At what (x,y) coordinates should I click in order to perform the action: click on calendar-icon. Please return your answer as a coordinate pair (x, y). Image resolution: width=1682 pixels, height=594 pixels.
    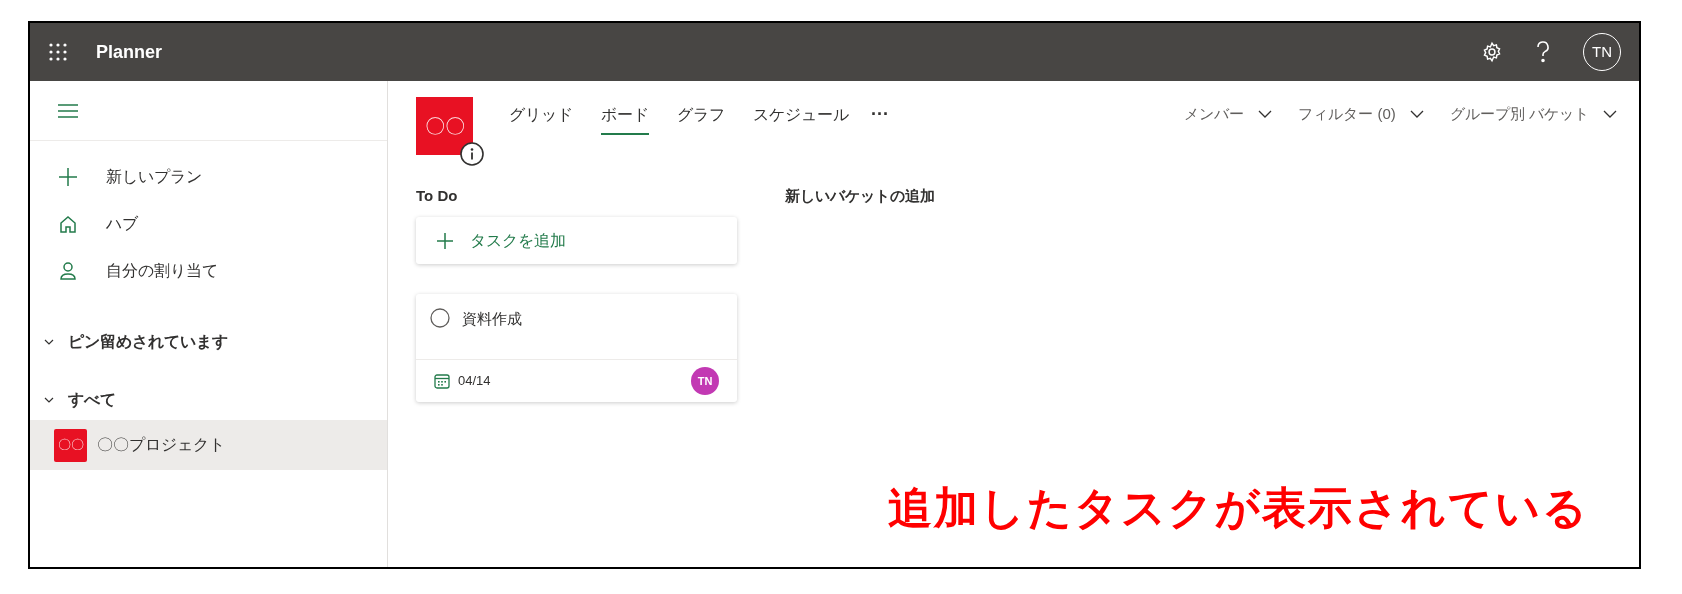
    Looking at the image, I should click on (442, 381).